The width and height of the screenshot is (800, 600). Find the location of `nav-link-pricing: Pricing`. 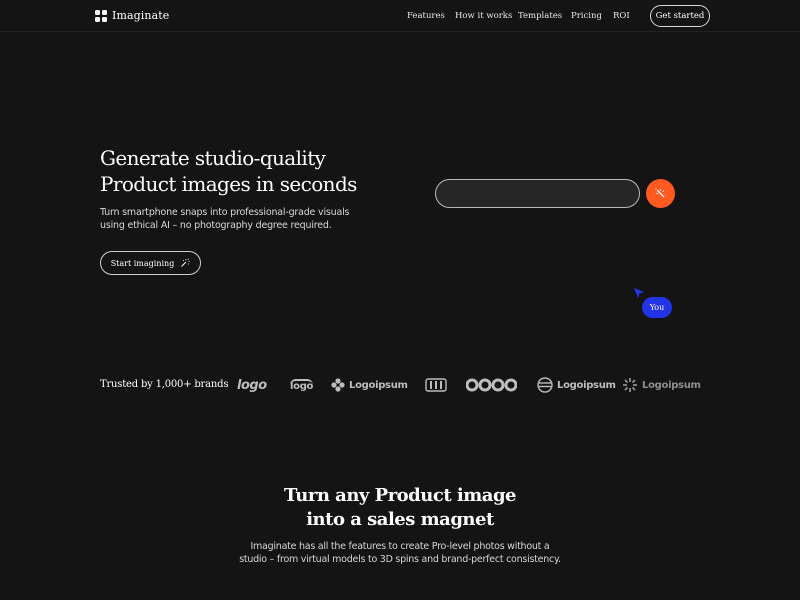

nav-link-pricing: Pricing is located at coordinates (586, 16).